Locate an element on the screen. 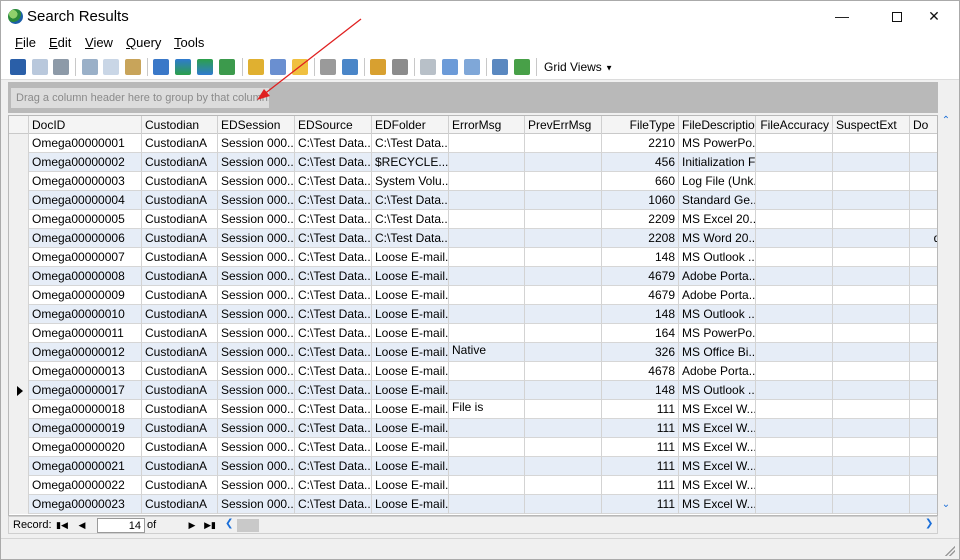 The width and height of the screenshot is (960, 560). previous-record-button: ◀ is located at coordinates (82, 525).